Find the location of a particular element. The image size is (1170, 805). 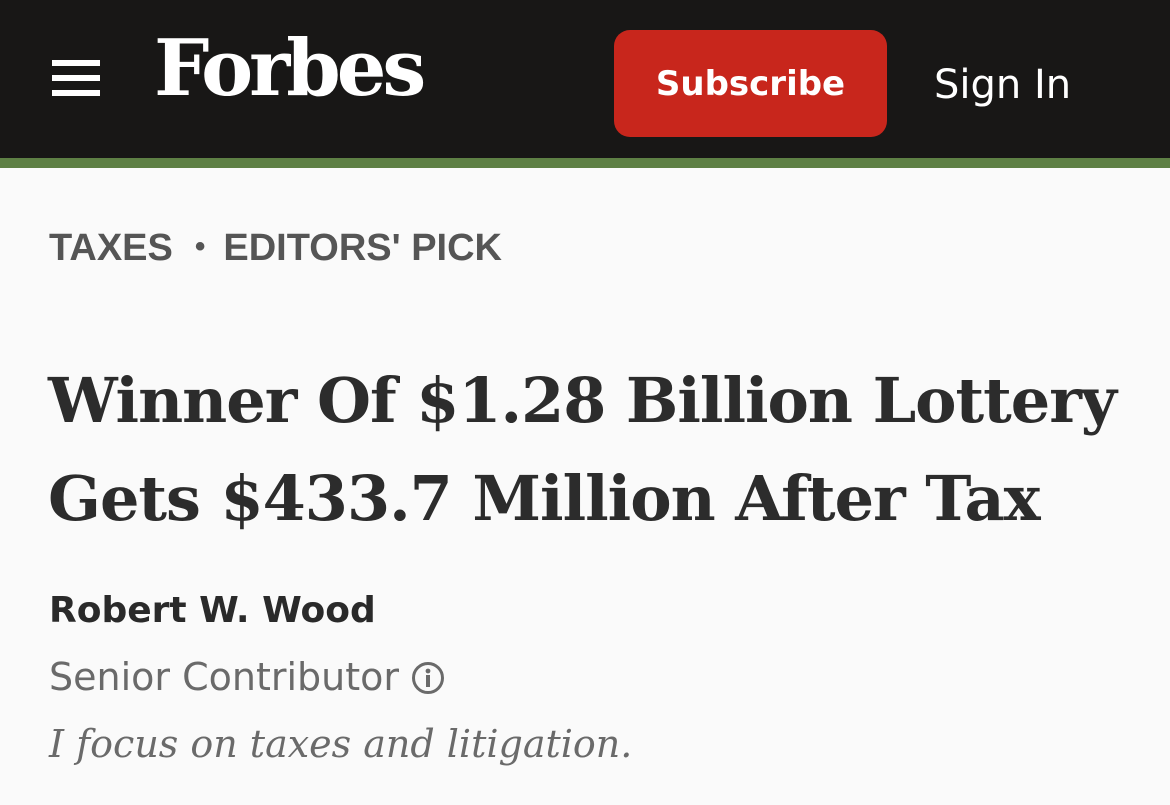

author-role-label: Senior Contributor is located at coordinates (224, 677).